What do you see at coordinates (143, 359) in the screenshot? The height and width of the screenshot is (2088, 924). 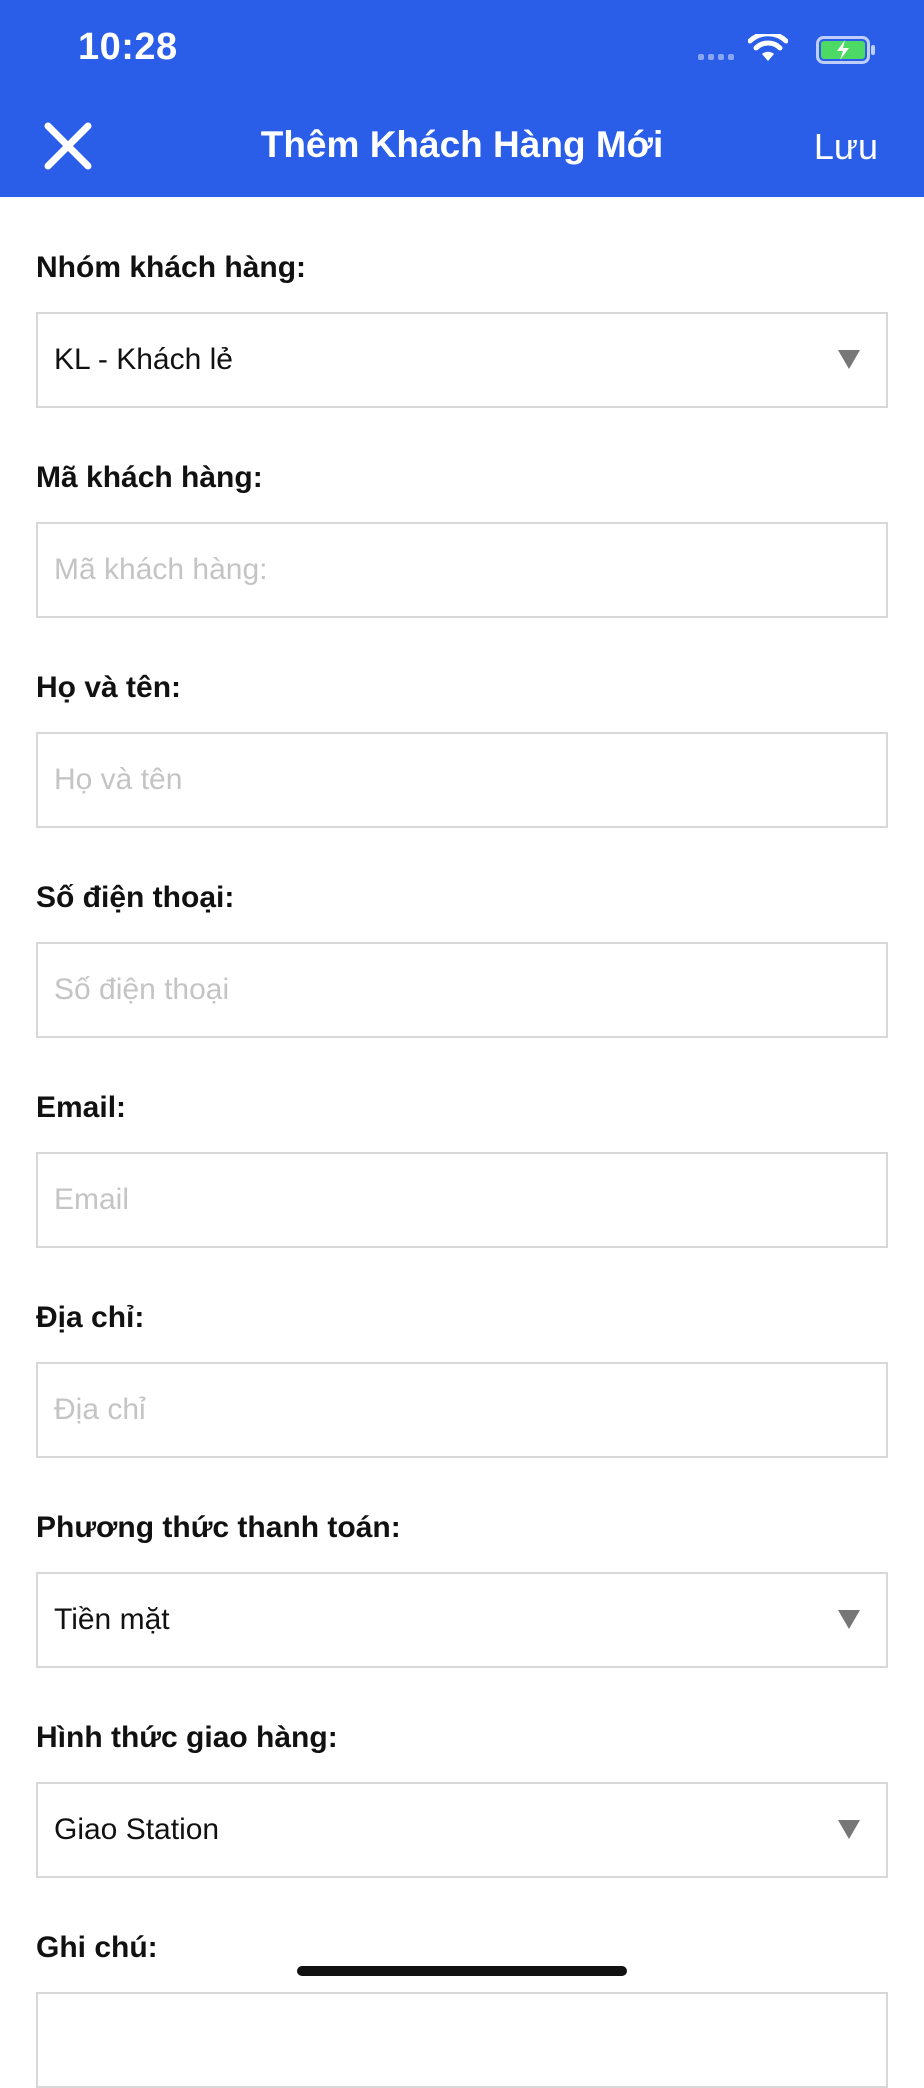 I see `customer-group-value: KL - Khách lẻ` at bounding box center [143, 359].